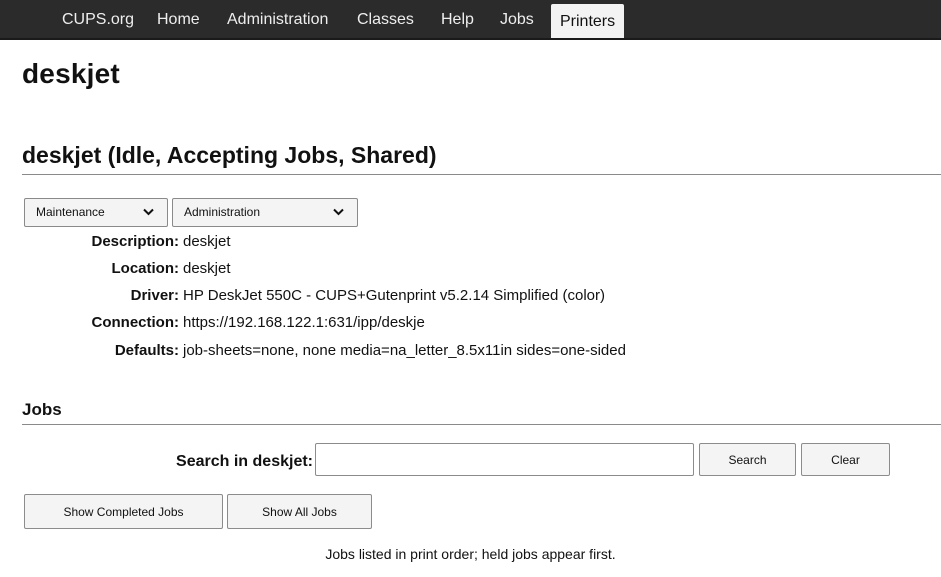 This screenshot has width=941, height=577. Describe the element at coordinates (90, 323) in the screenshot. I see `connection-row-key: Connection:` at that location.